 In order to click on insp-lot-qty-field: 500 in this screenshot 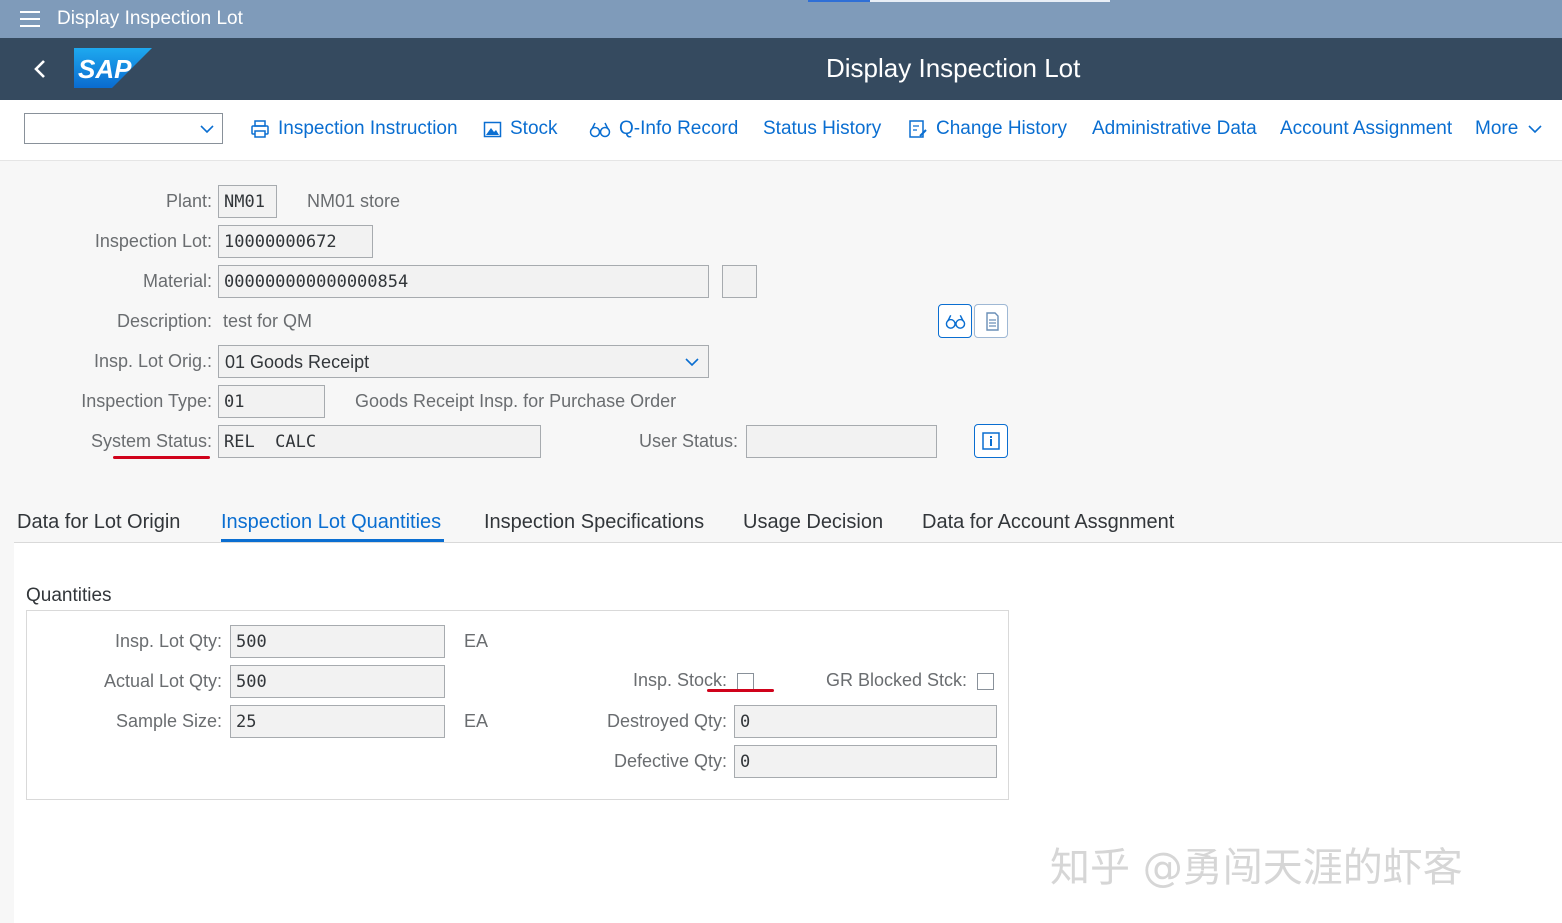, I will do `click(337, 641)`.